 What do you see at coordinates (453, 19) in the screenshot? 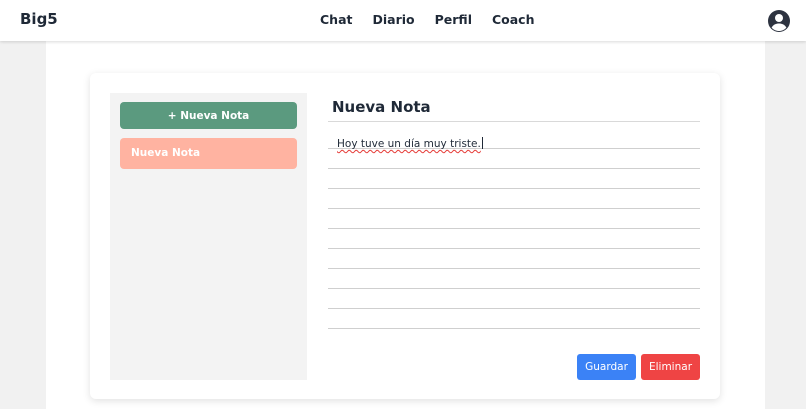
I see `nav-link-perfil: Perfil` at bounding box center [453, 19].